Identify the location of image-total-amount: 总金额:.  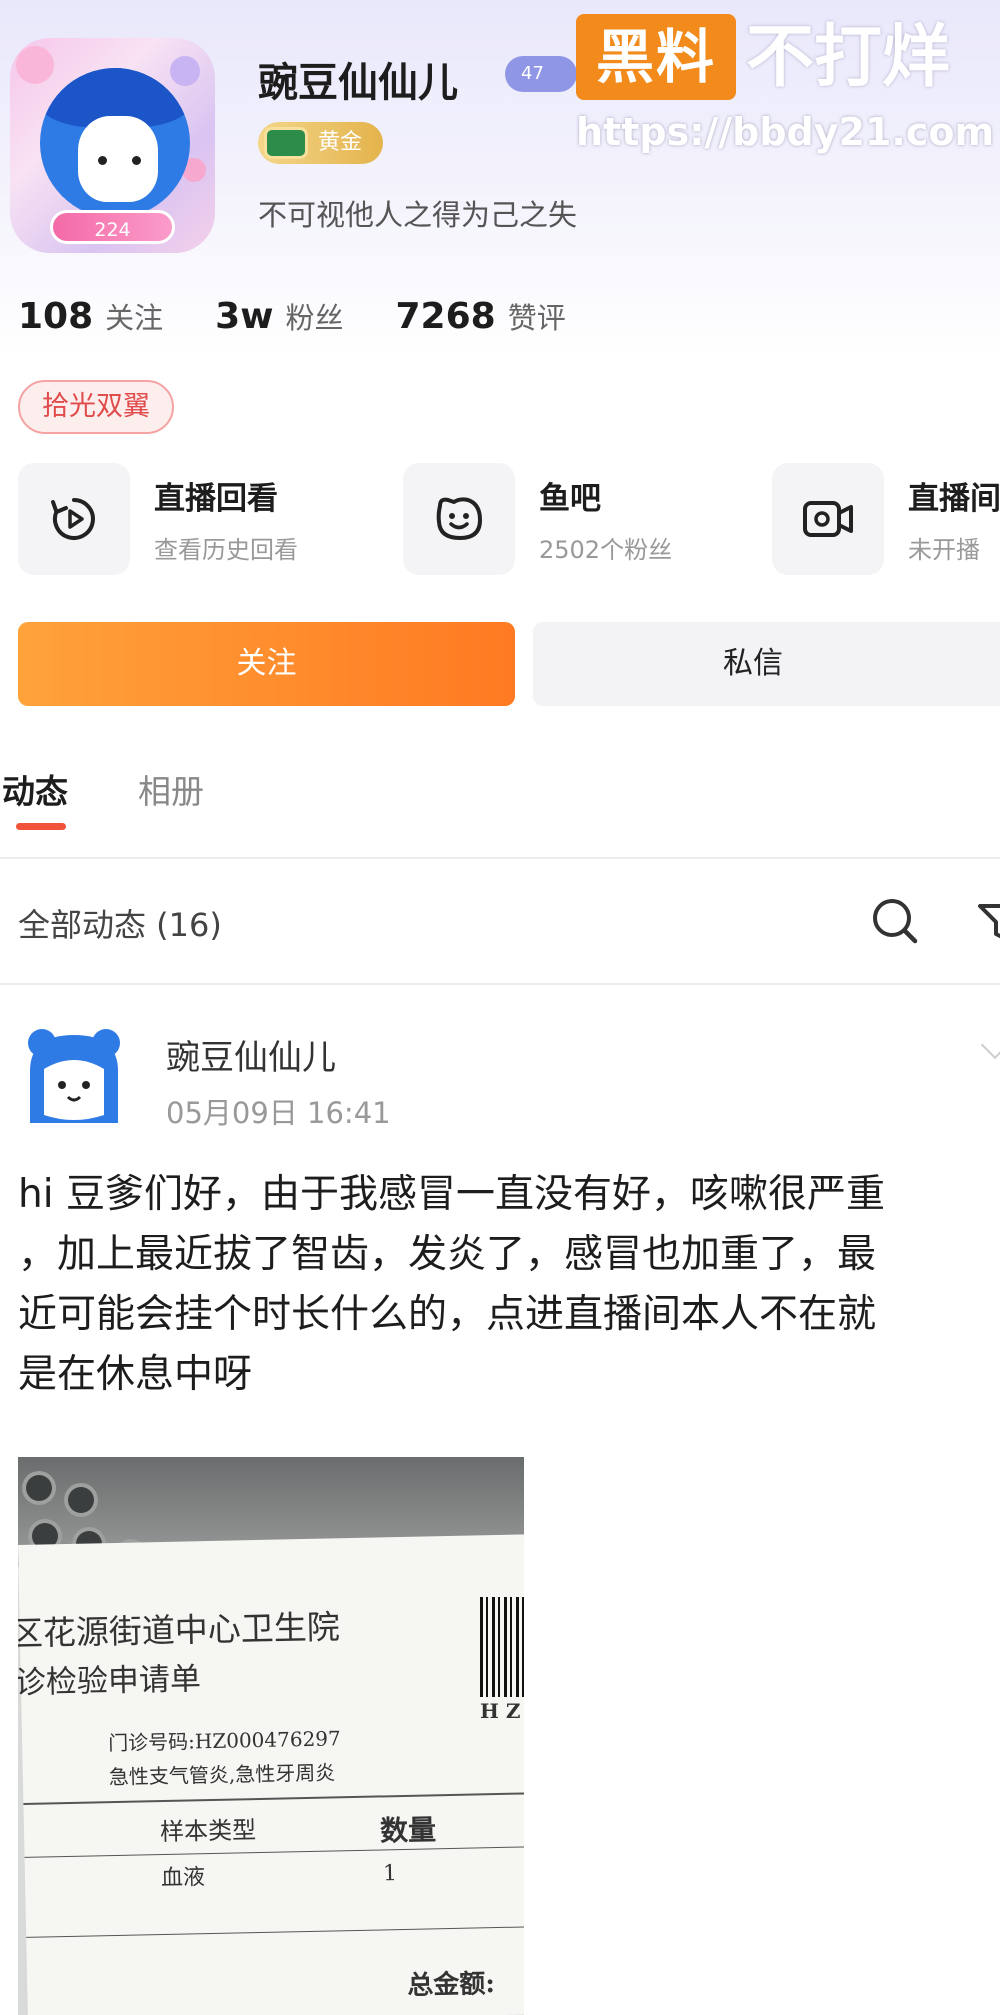
(451, 1985).